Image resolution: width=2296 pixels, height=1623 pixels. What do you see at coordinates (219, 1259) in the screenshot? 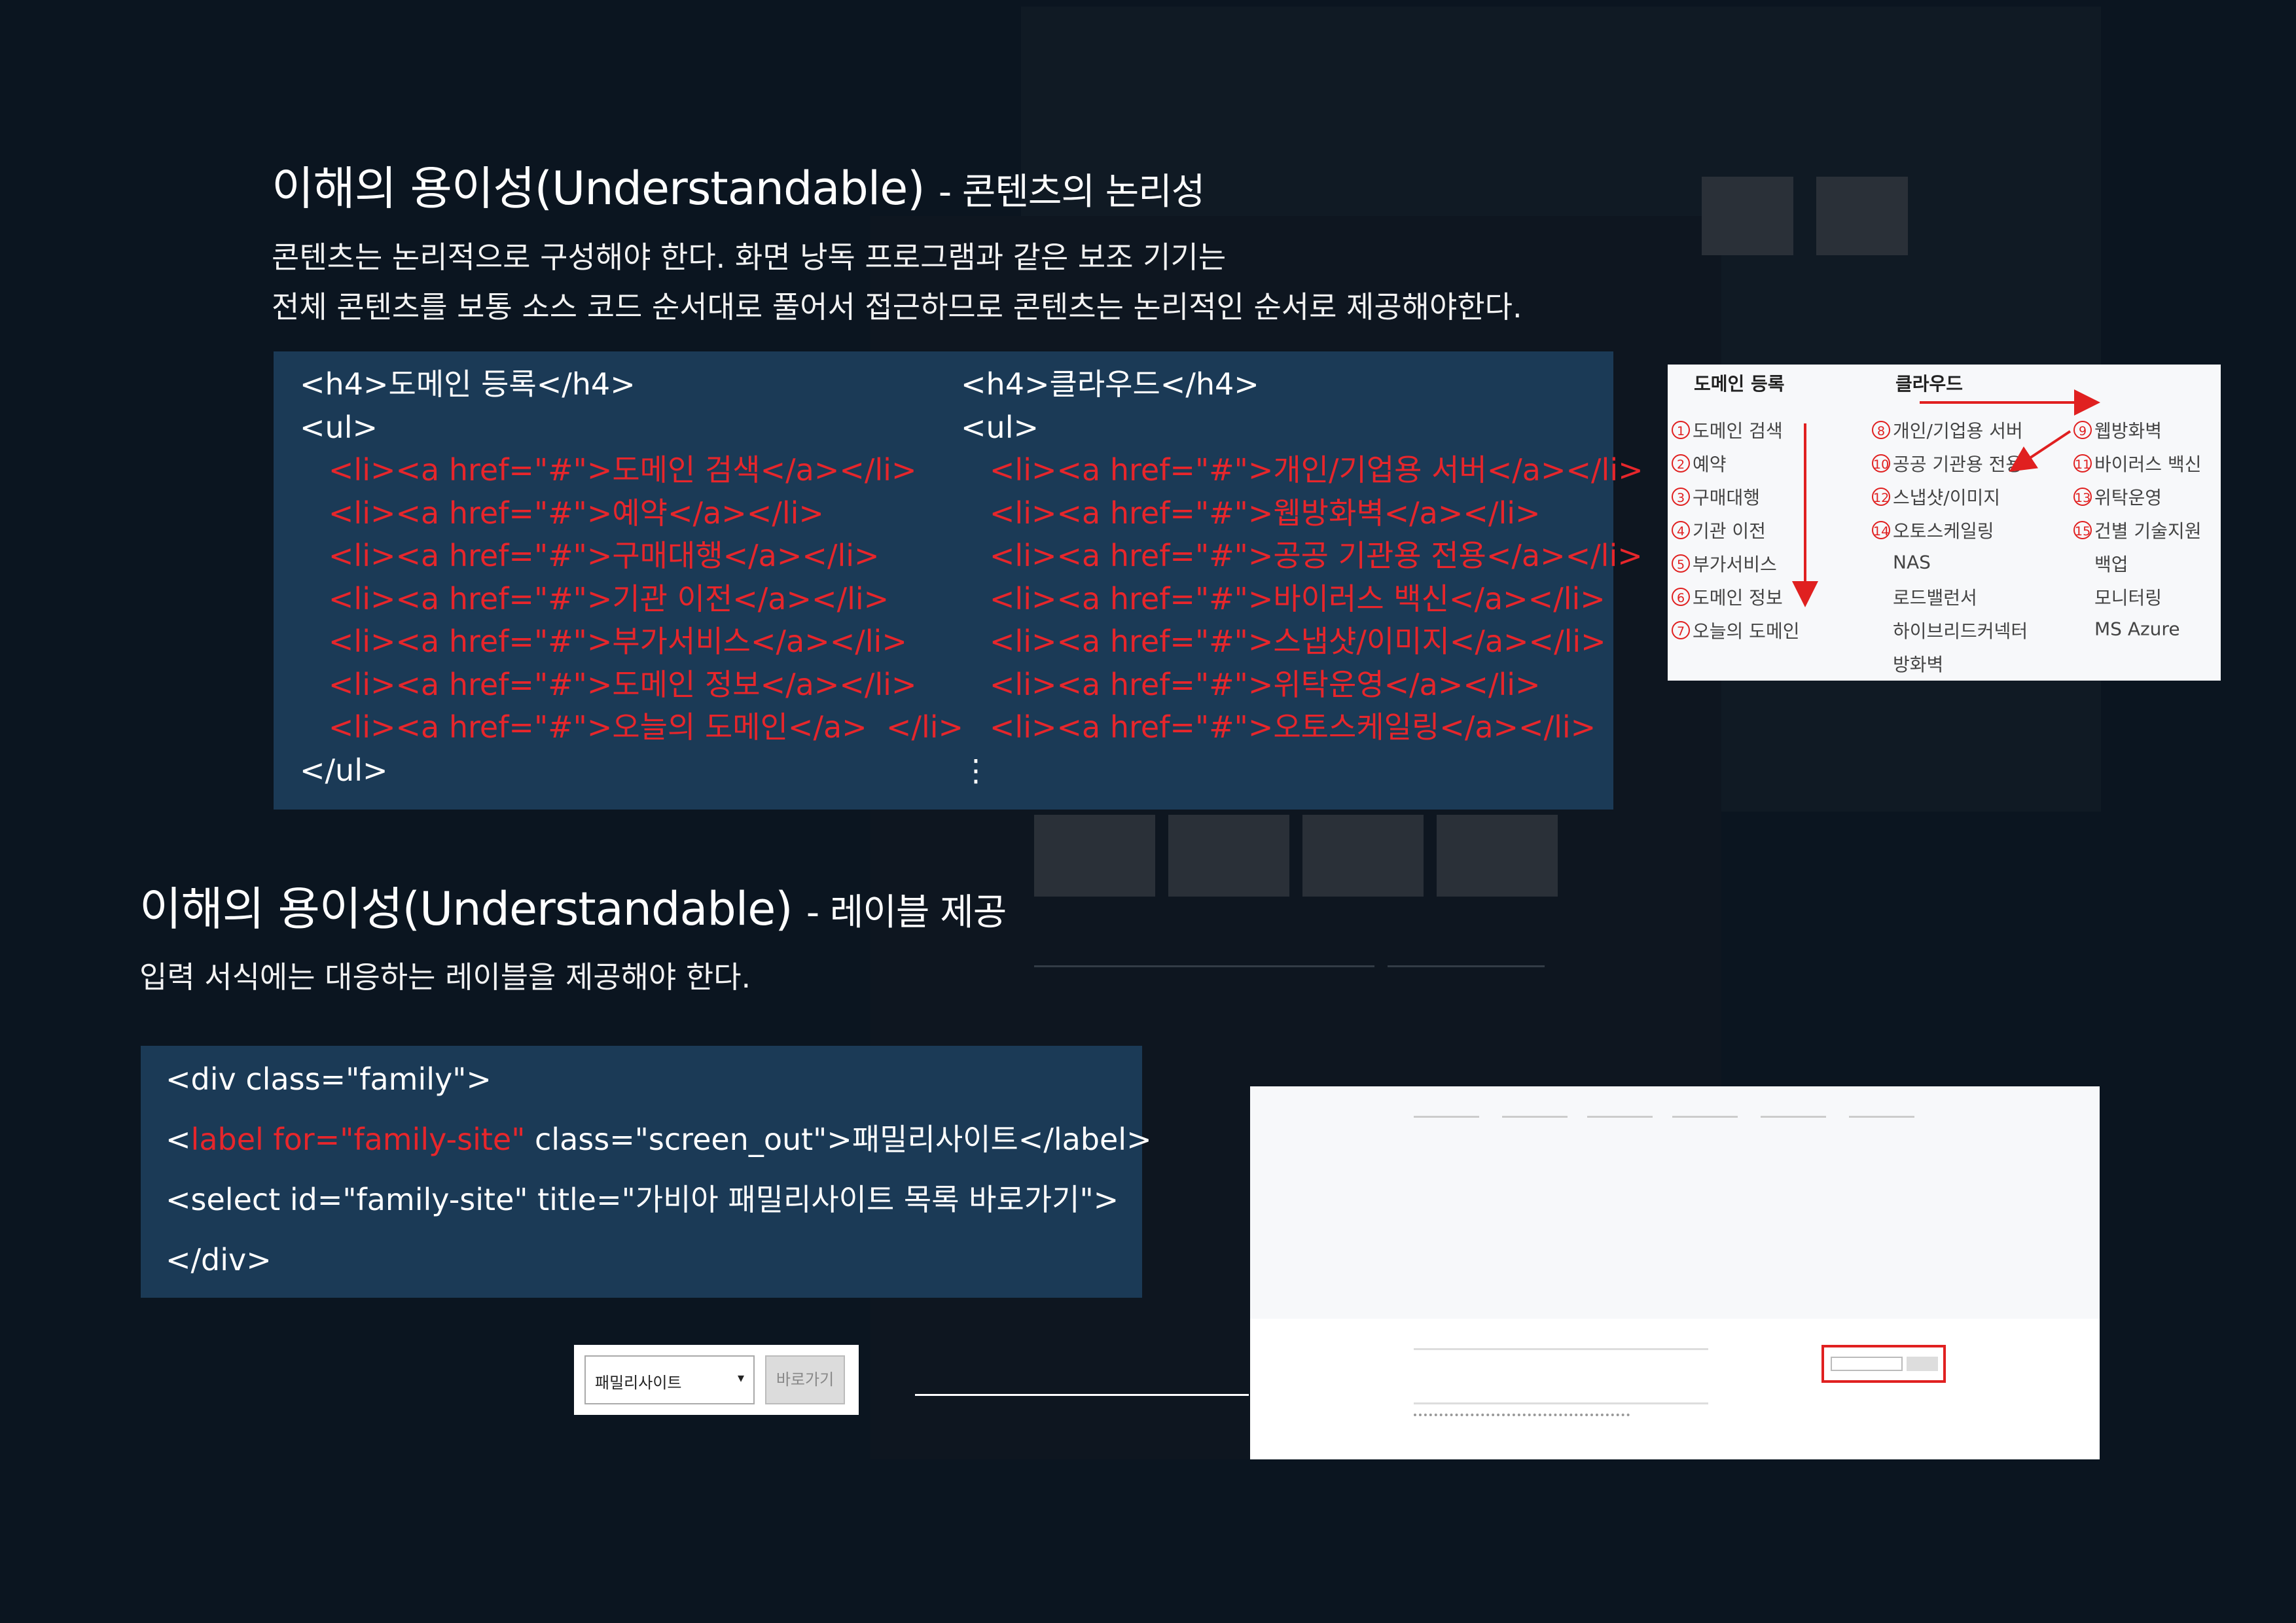
I see `code2-line4: </div>` at bounding box center [219, 1259].